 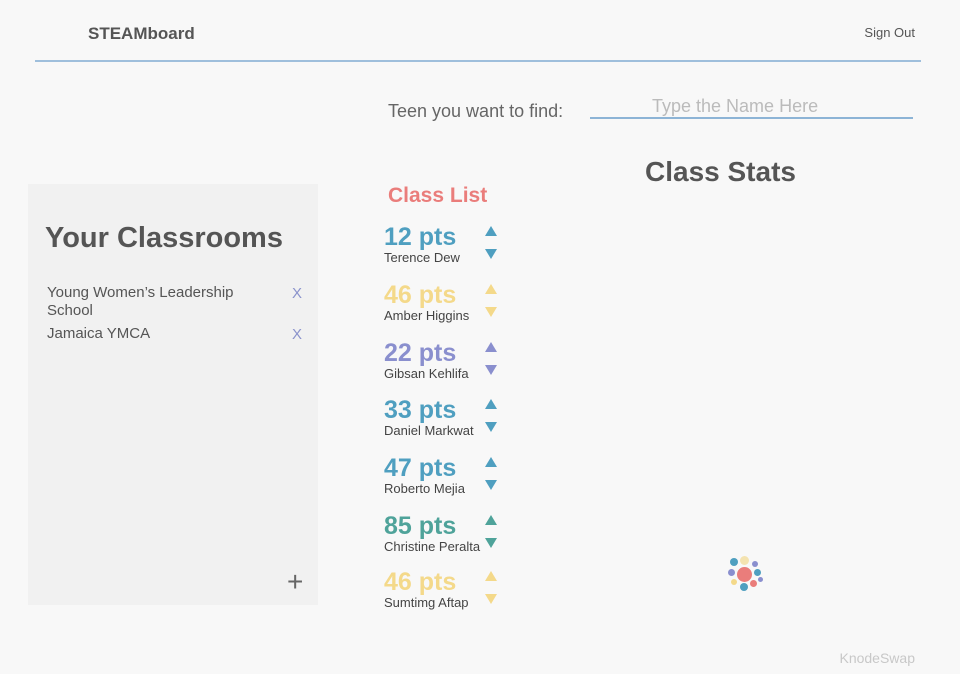 I want to click on student-row: 22 pts Gibsan Kehlifa, so click(x=449, y=366).